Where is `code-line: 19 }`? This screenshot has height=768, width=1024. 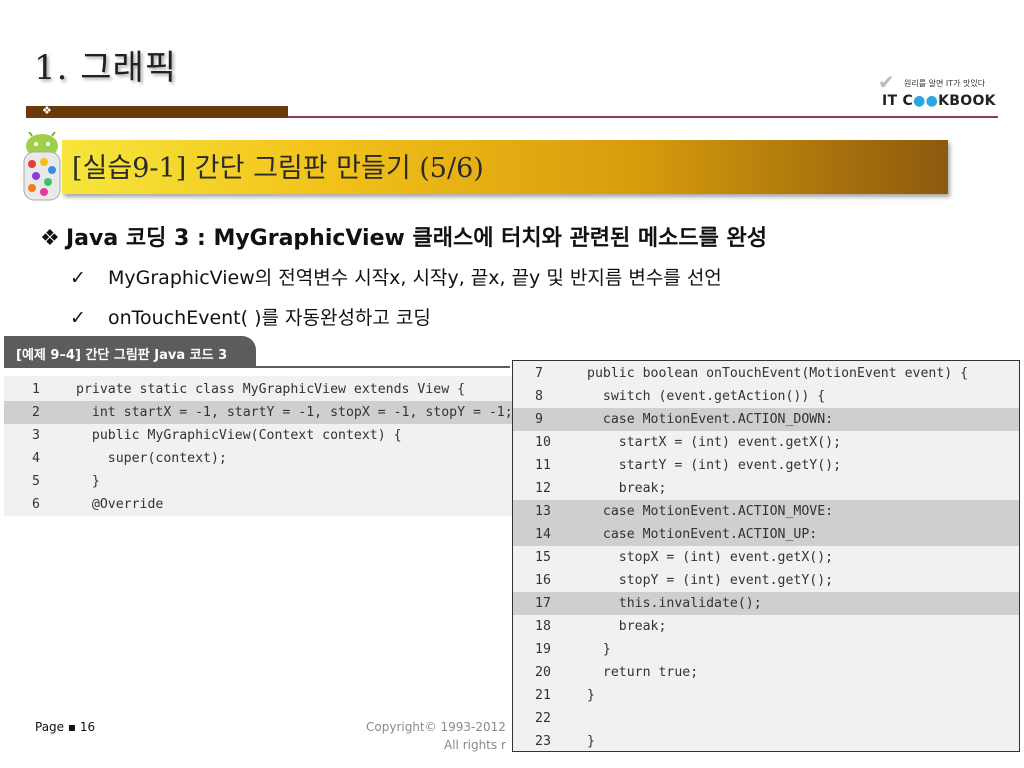
code-line: 19 } is located at coordinates (766, 649).